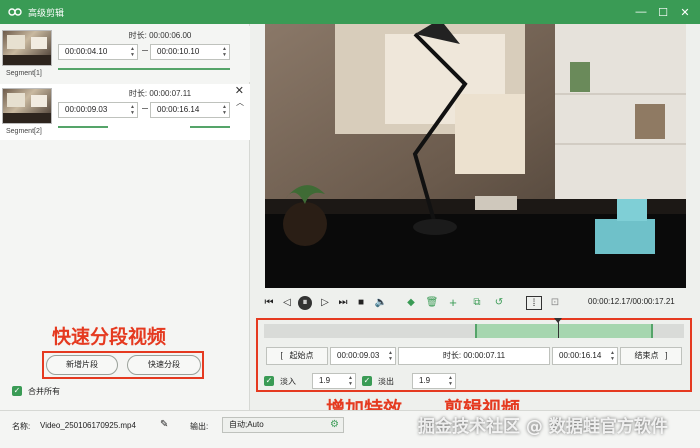  I want to click on close-icon: ✕, so click(685, 12).